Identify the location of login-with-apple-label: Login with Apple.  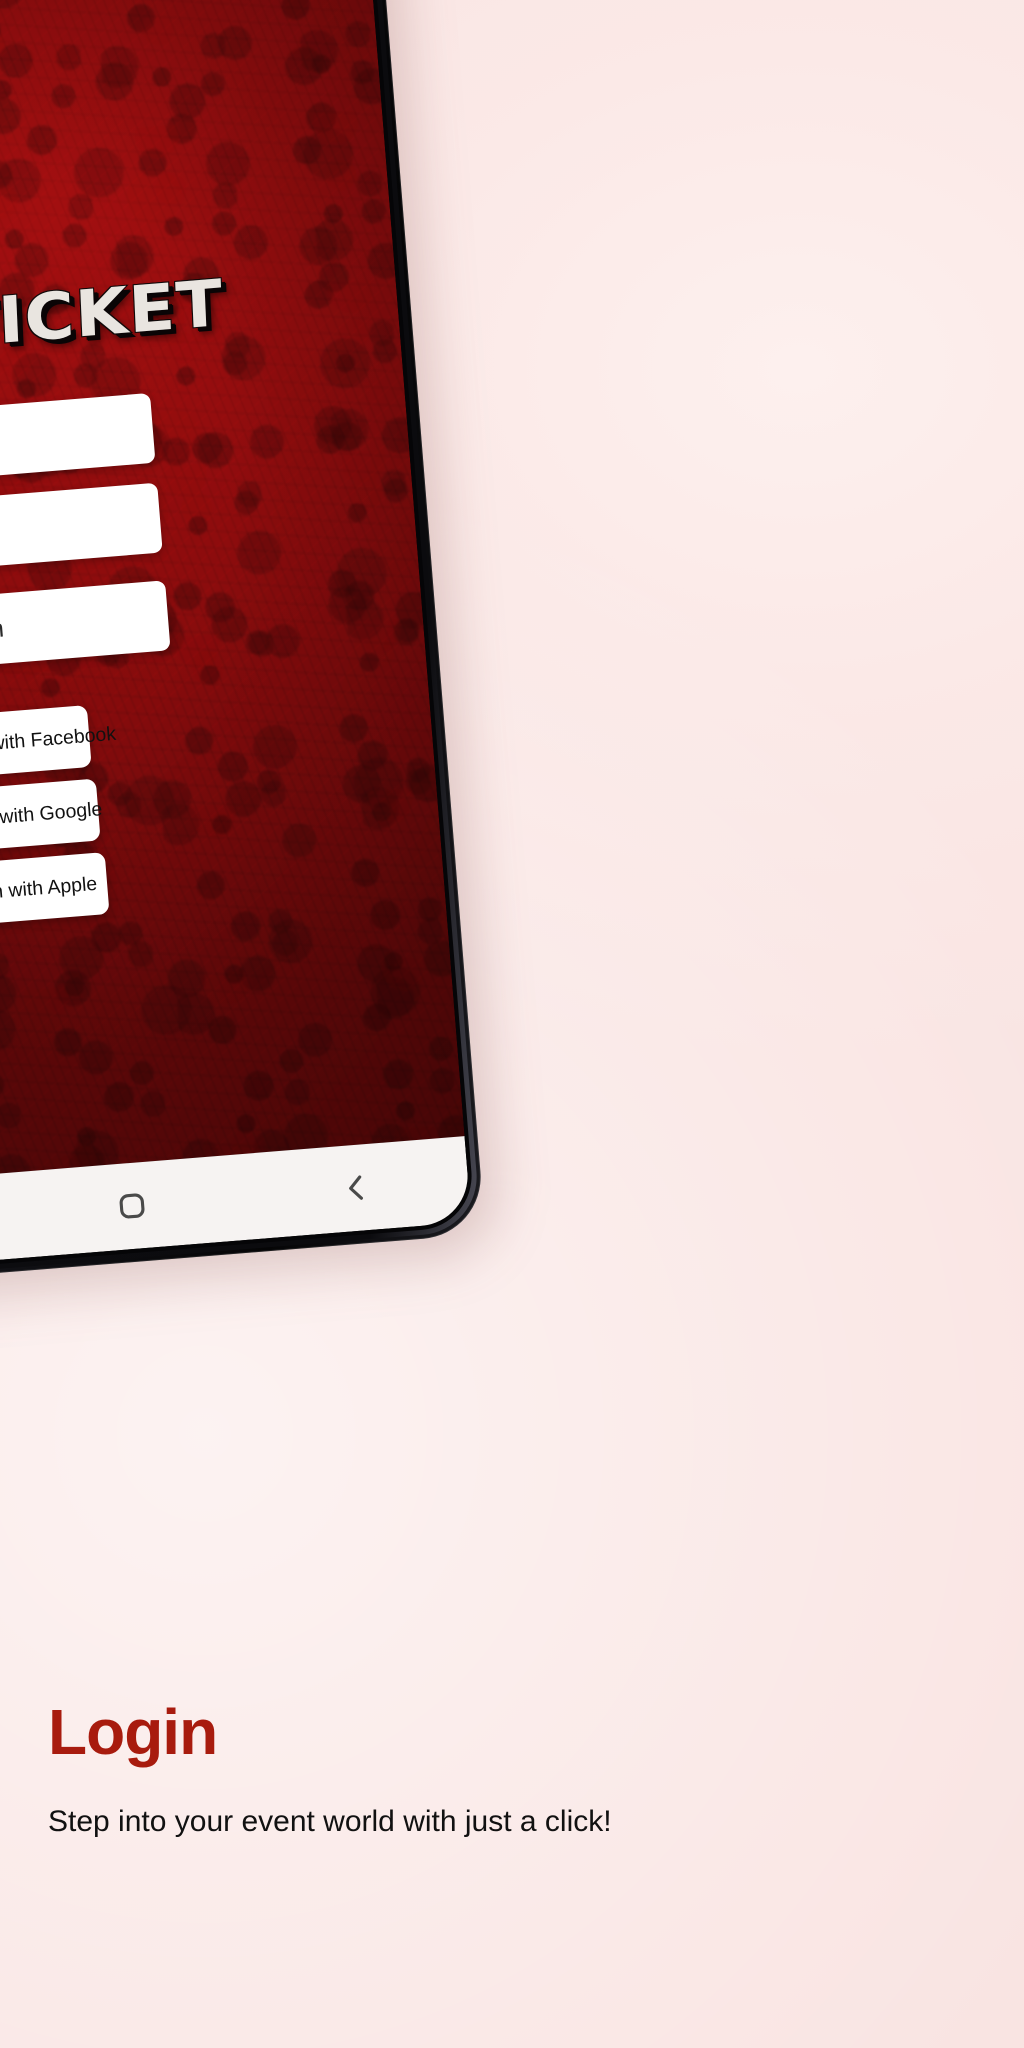
(49, 889).